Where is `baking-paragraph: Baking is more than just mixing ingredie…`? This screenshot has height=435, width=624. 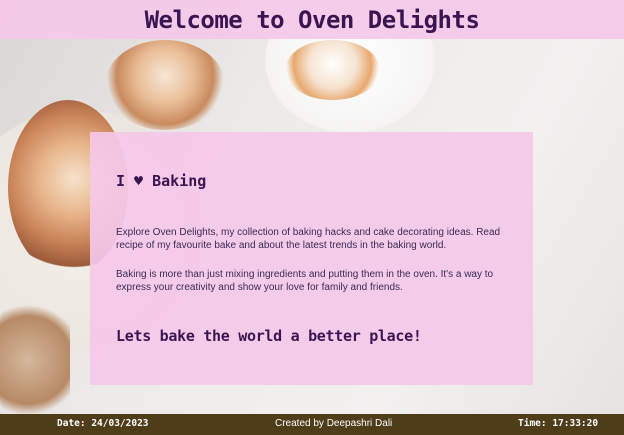
baking-paragraph: Baking is more than just mixing ingredie… is located at coordinates (305, 281).